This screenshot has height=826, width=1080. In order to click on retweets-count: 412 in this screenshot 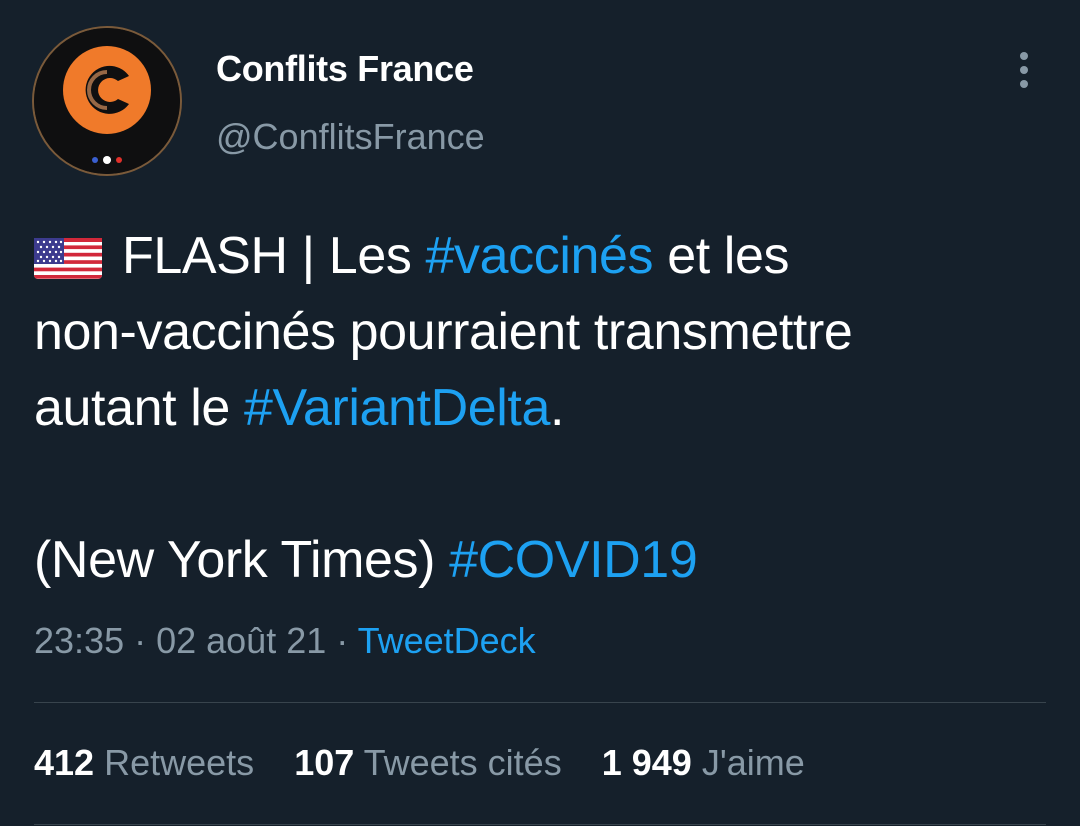, I will do `click(64, 762)`.